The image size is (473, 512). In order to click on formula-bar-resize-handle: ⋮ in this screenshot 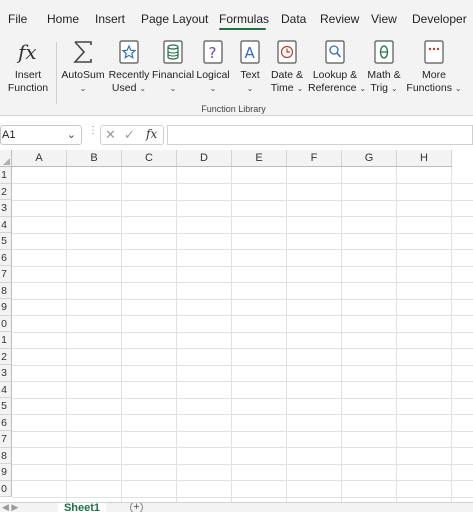, I will do `click(93, 131)`.